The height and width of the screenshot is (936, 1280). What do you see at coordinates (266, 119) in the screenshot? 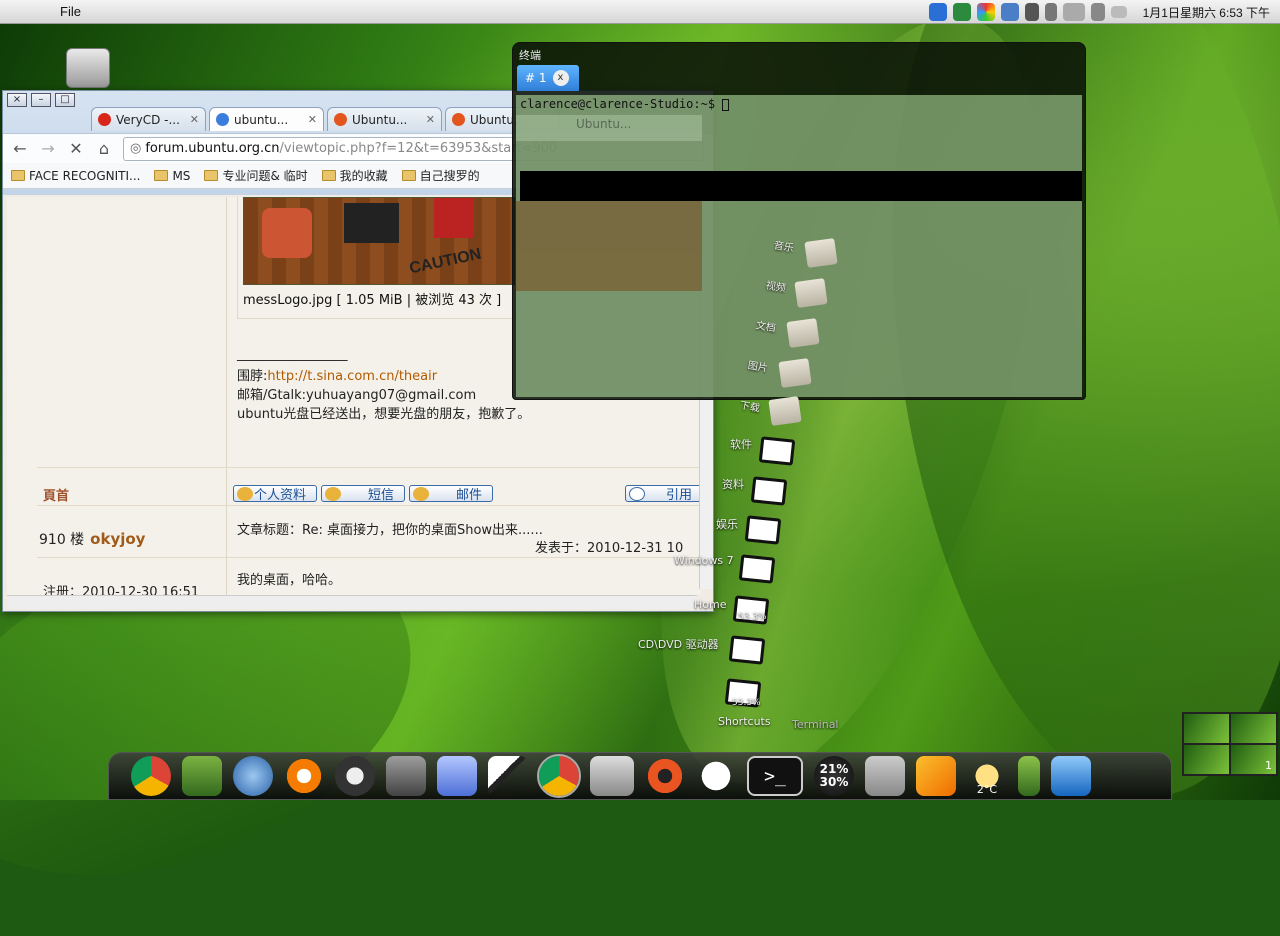
I see `tab-ubuntu-org: ubuntu... ✕` at bounding box center [266, 119].